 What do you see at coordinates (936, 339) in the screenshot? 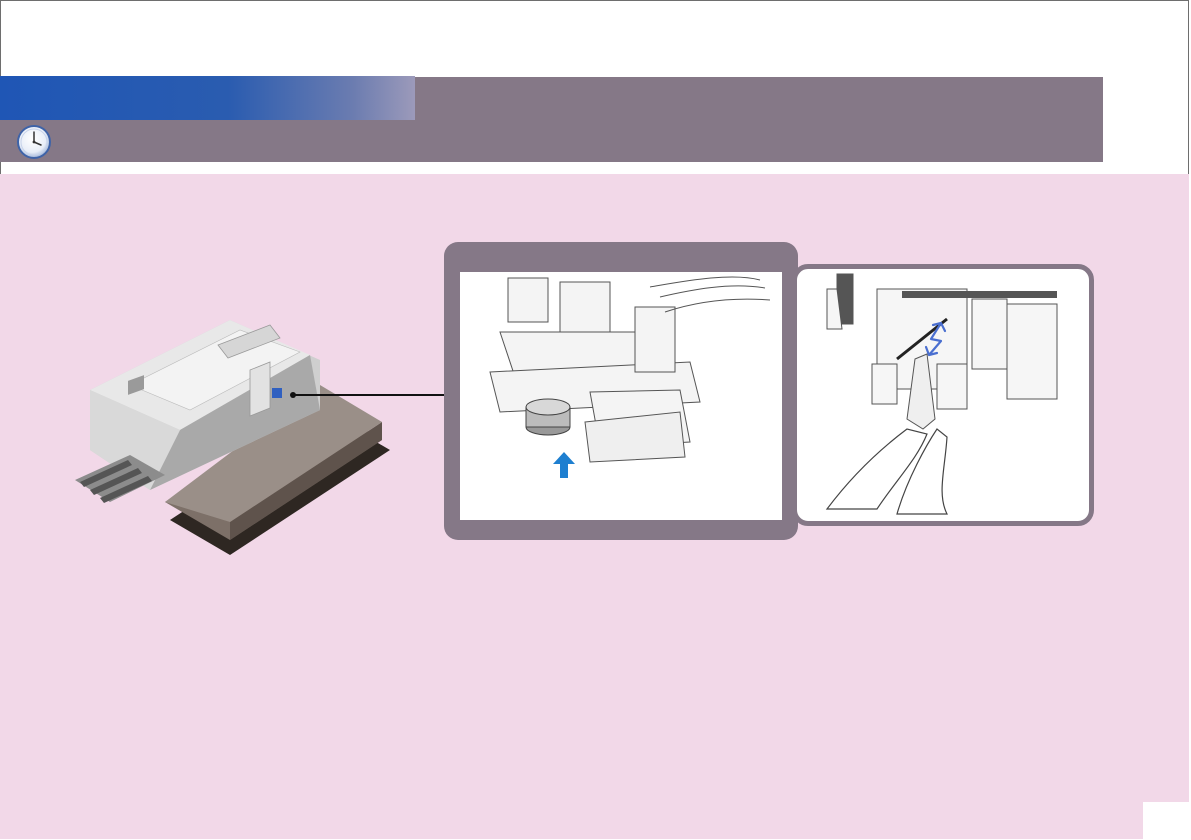
I see `double-arrow-icon` at bounding box center [936, 339].